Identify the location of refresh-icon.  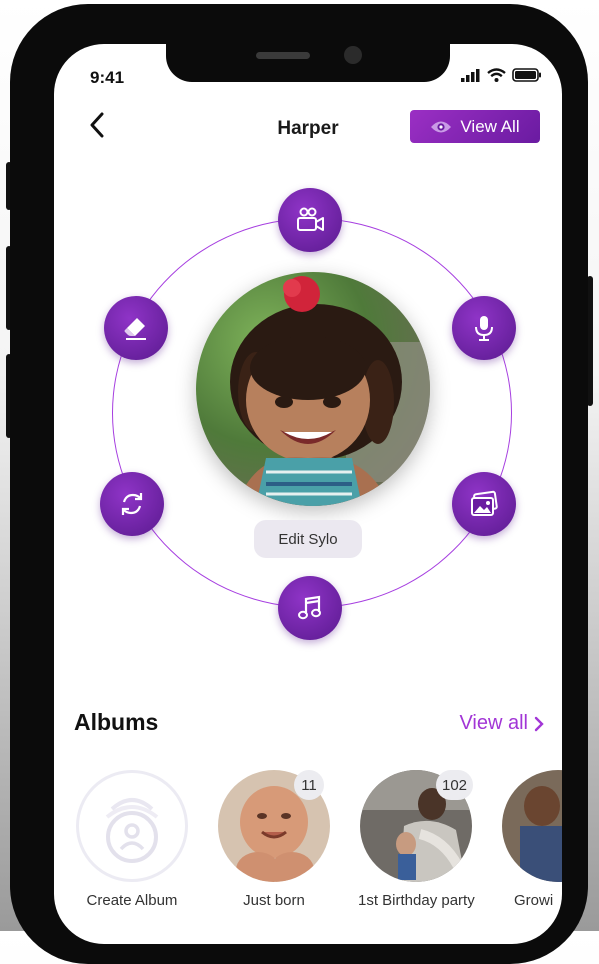
(132, 504).